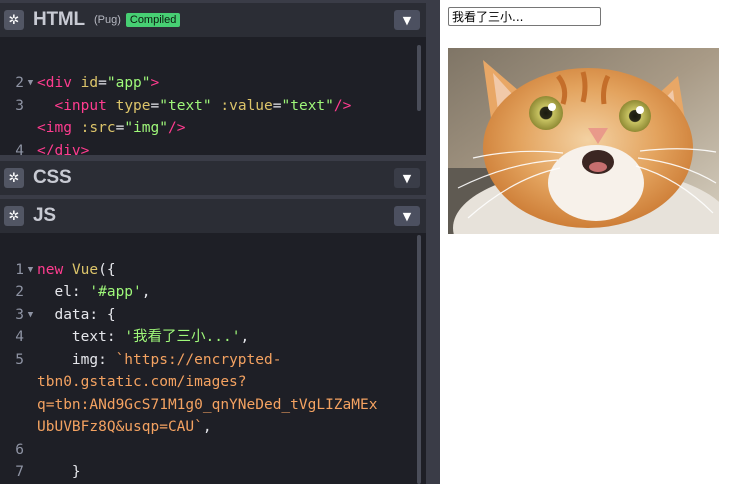  What do you see at coordinates (124, 427) in the screenshot?
I see `code-line: UbUVBFz8Q&usqp=CAU`,` at bounding box center [124, 427].